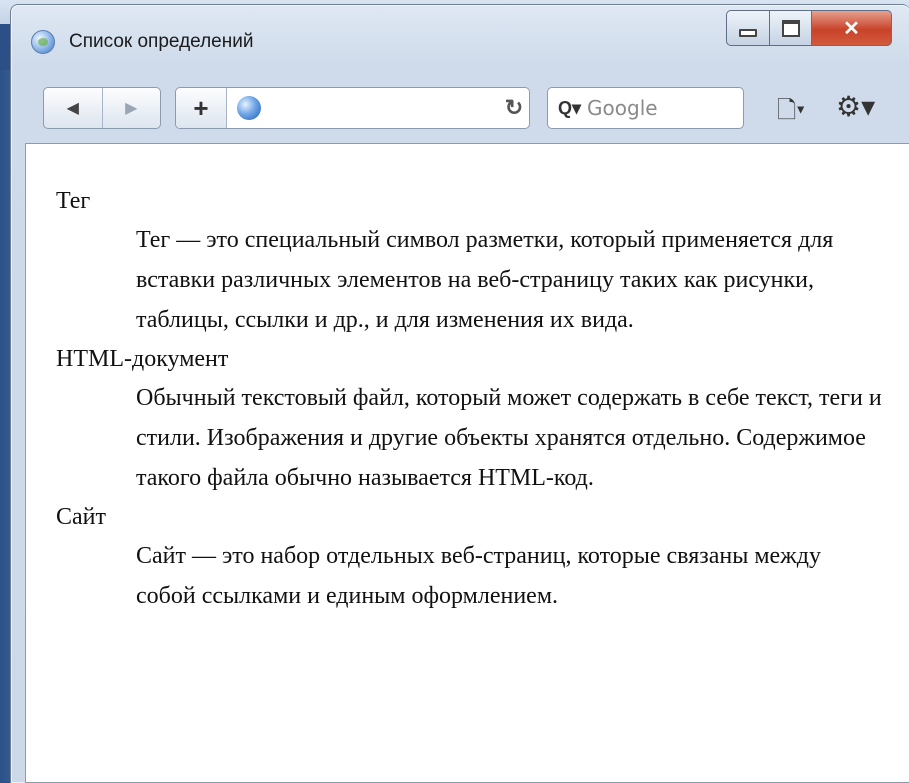 This screenshot has width=909, height=783. Describe the element at coordinates (81, 517) in the screenshot. I see `definition-term: Сайт` at that location.